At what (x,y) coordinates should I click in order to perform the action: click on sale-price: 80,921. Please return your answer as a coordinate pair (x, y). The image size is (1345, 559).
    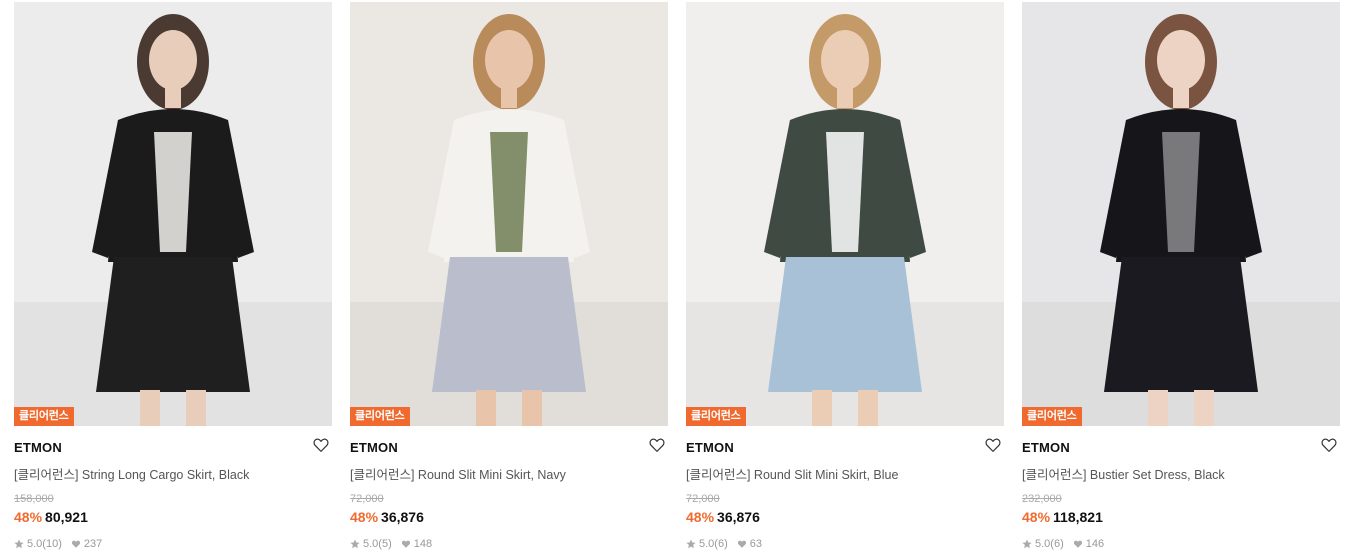
    Looking at the image, I should click on (66, 517).